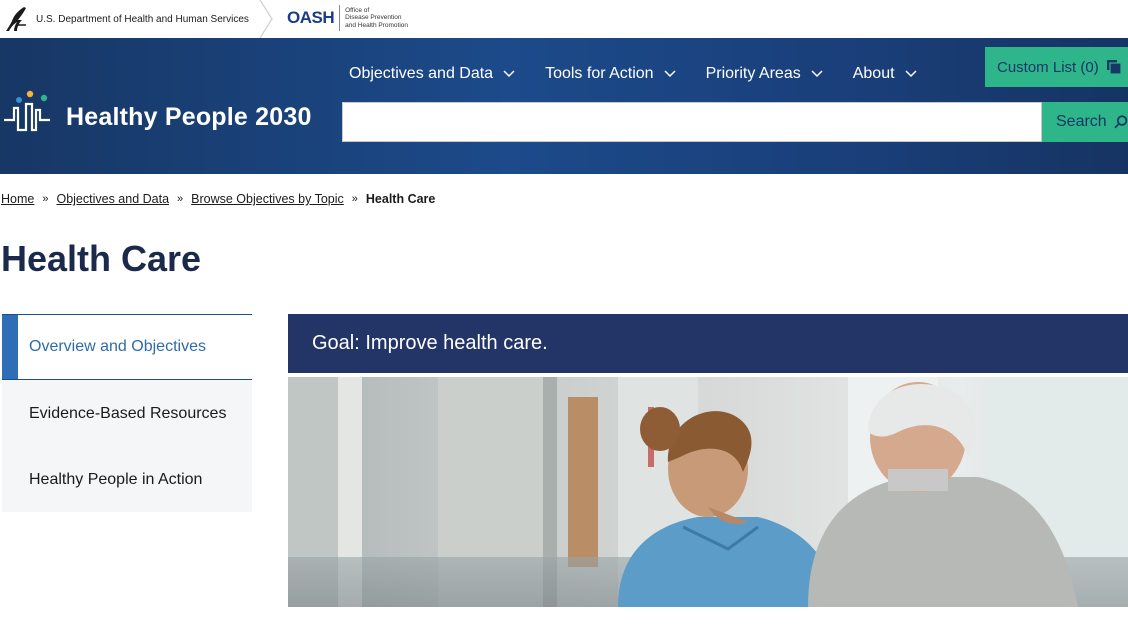 This screenshot has height=634, width=1128. I want to click on search-button: Search, so click(1085, 122).